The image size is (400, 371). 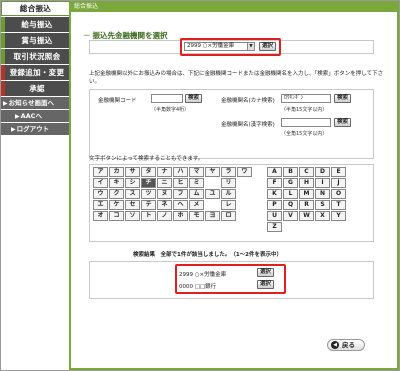 I want to click on search-by-kana-button: 検索, so click(x=342, y=98).